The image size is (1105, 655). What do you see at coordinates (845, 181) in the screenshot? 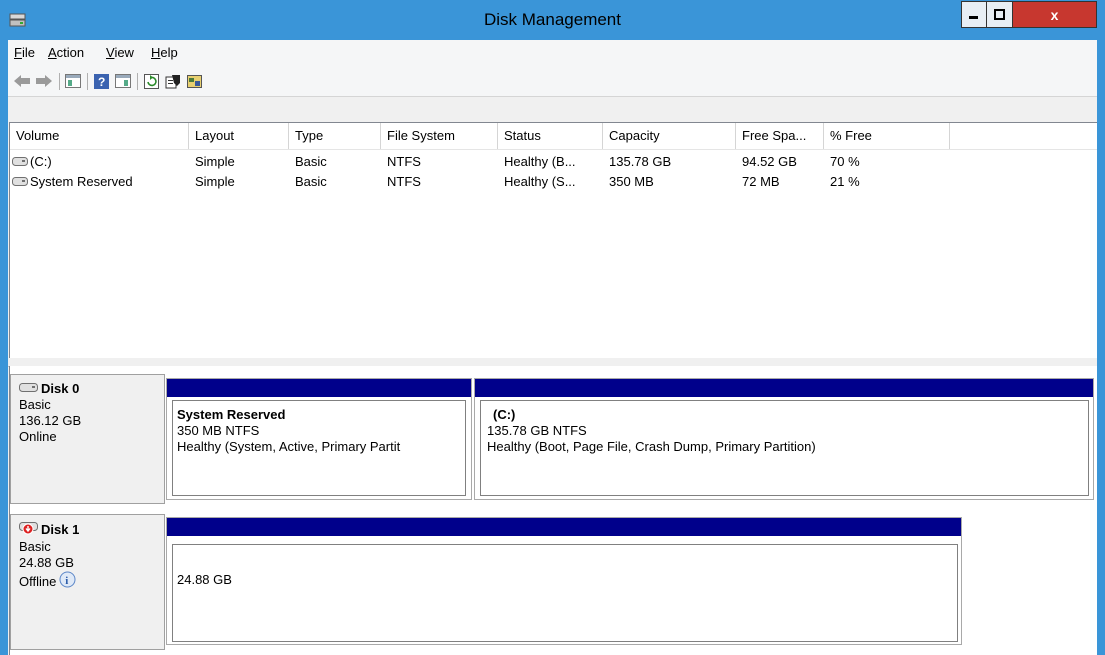
I see `volume-percent-free: 21 %` at bounding box center [845, 181].